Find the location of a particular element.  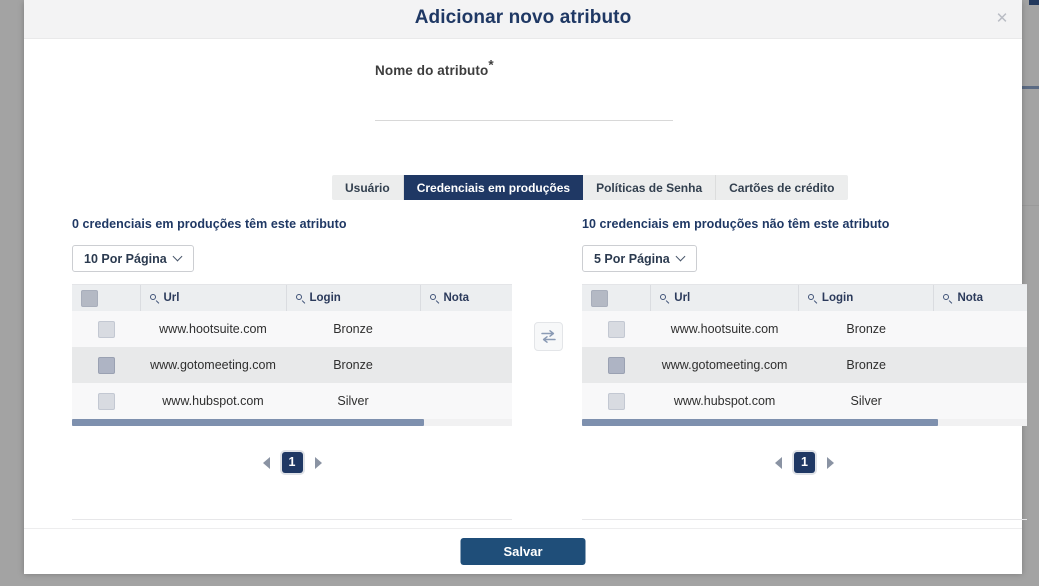

assigned-header-nota: Nota is located at coordinates (466, 298).